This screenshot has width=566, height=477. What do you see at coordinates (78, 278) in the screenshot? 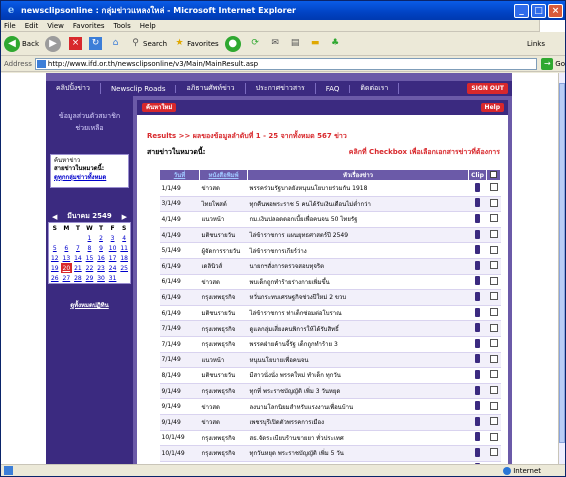
I see `calendar-day: 28` at bounding box center [78, 278].